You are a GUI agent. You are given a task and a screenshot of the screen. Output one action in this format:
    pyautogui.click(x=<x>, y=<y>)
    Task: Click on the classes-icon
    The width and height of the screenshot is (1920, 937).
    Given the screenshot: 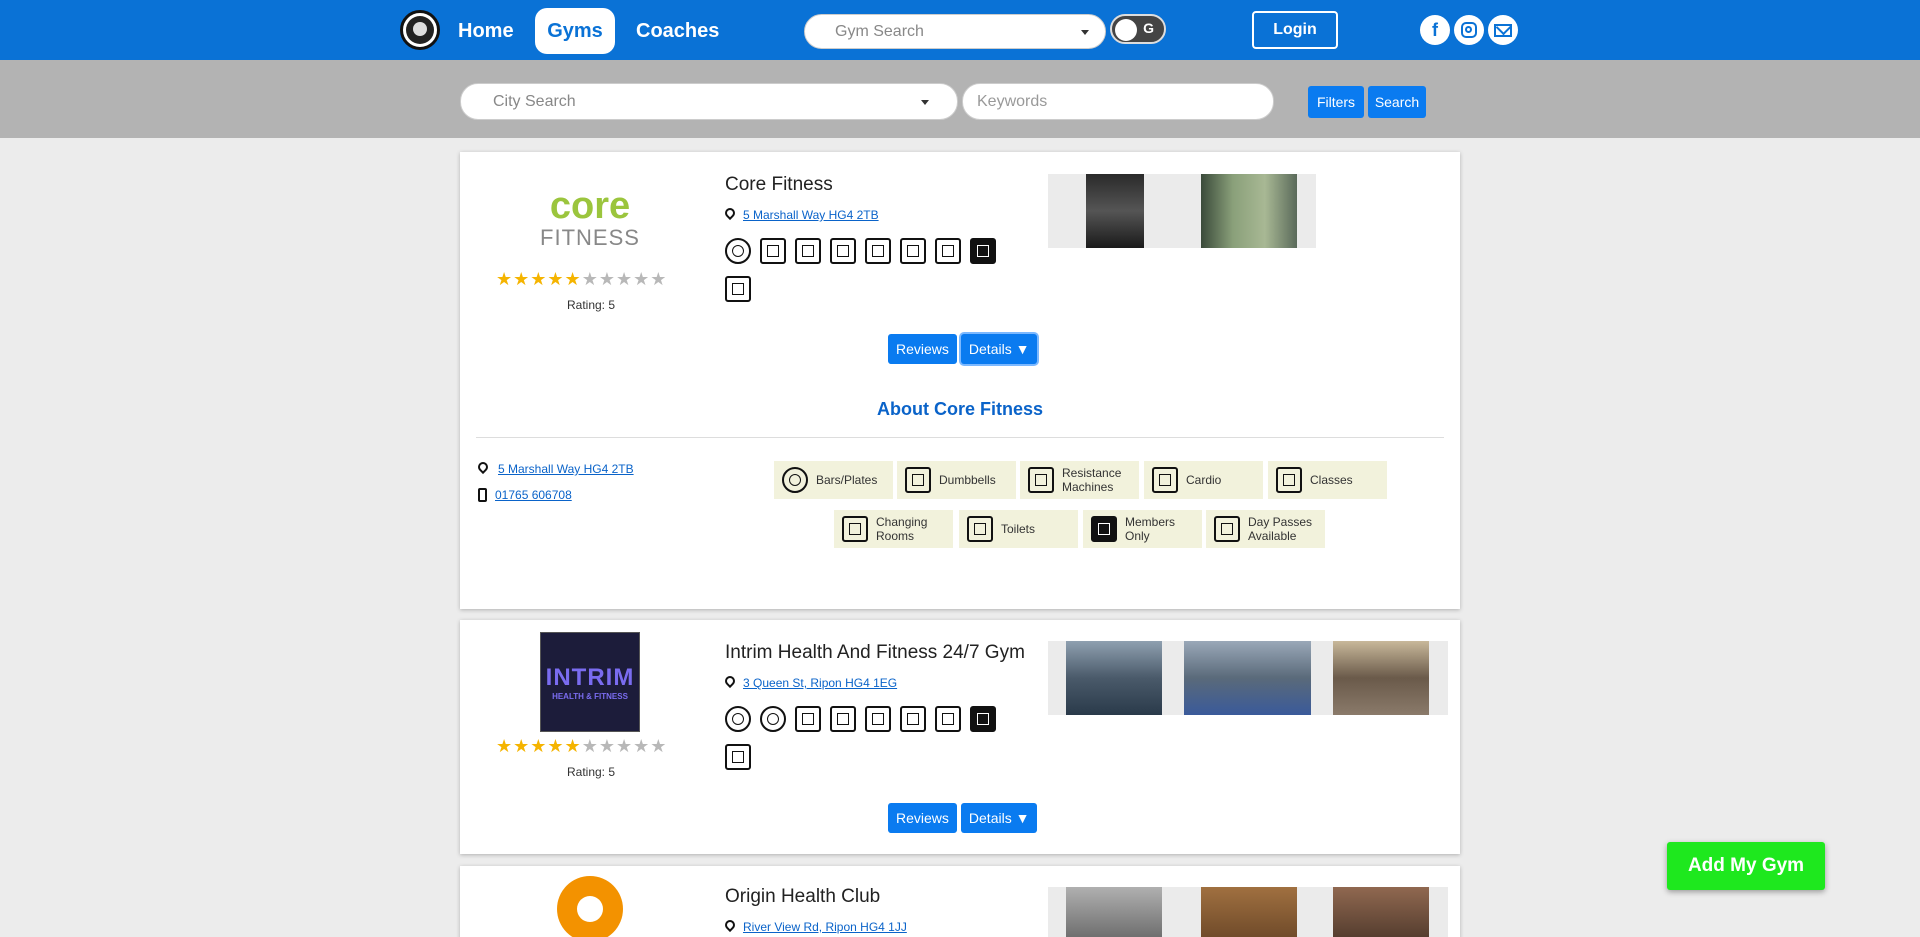 What is the action you would take?
    pyautogui.click(x=878, y=251)
    